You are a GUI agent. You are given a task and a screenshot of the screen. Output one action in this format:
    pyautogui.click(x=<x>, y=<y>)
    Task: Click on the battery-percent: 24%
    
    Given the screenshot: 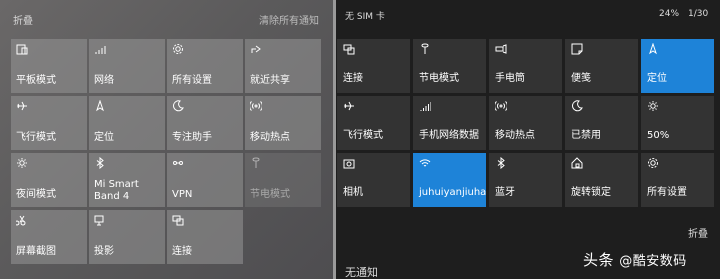 What is the action you would take?
    pyautogui.click(x=669, y=14)
    